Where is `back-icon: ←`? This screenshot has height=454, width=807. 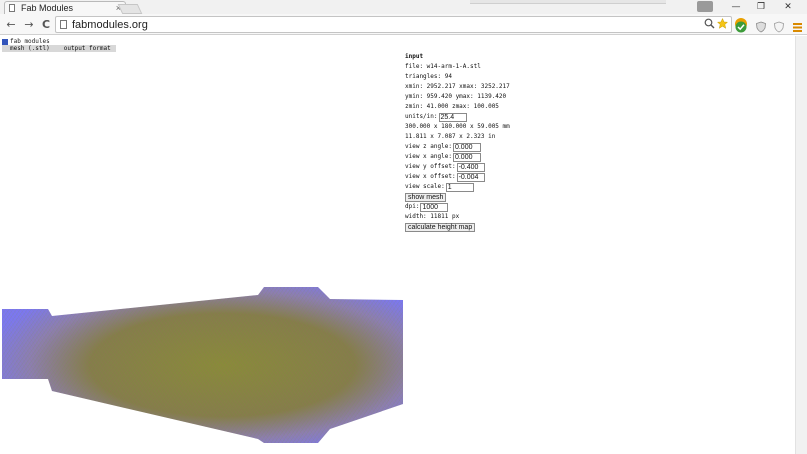
back-icon: ← is located at coordinates (11, 24).